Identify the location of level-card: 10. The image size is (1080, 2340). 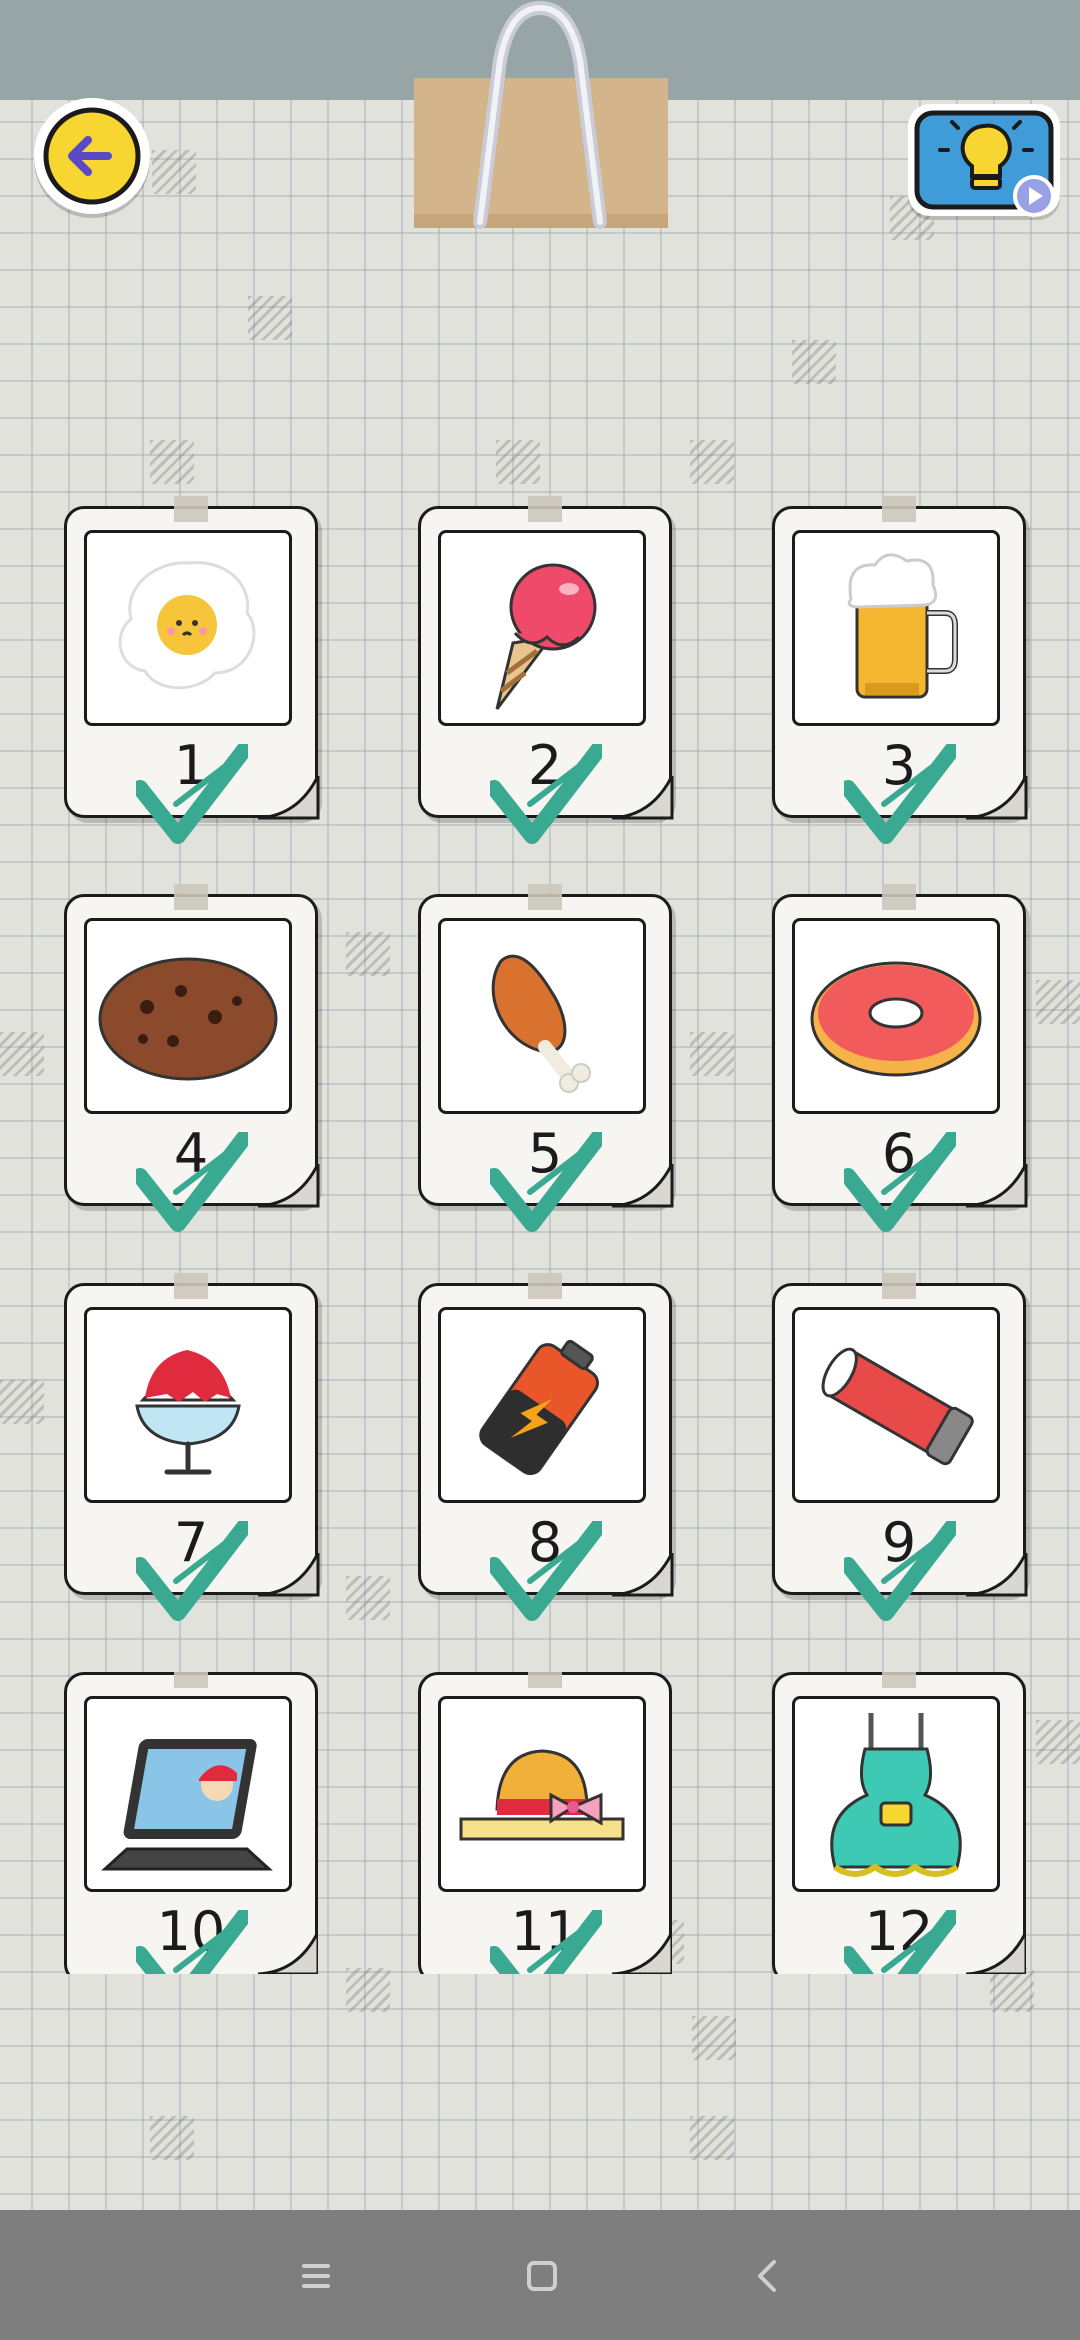
(191, 1823).